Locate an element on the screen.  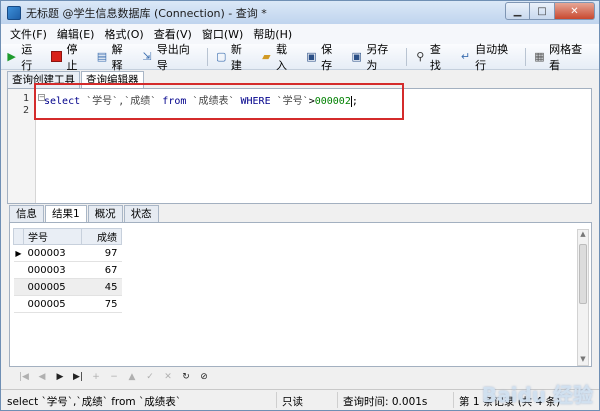
stop-label: 停止 is located at coordinates (72, 57).